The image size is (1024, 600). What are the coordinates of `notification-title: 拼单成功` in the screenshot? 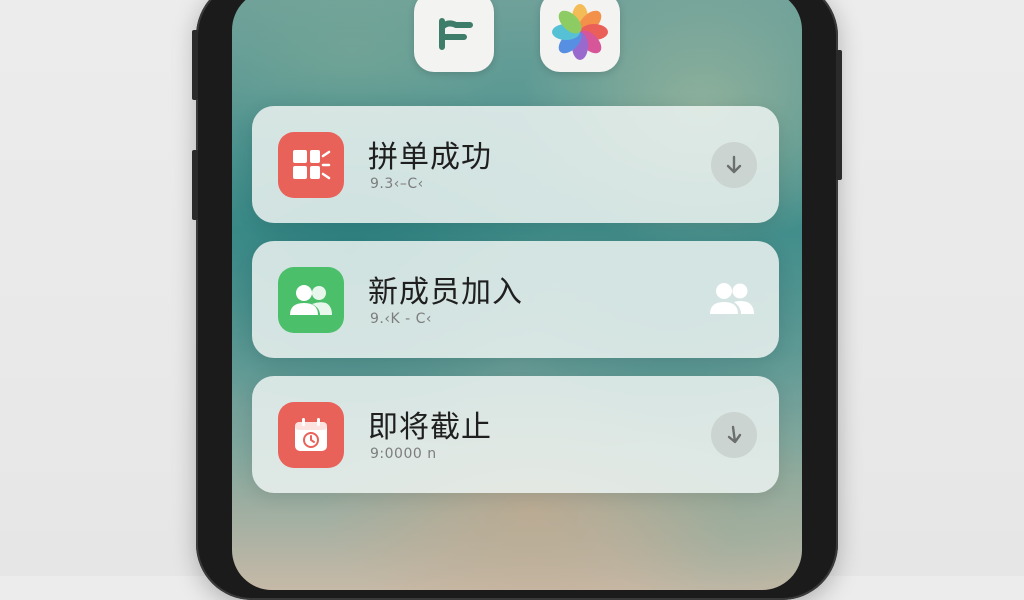 It's located at (430, 157).